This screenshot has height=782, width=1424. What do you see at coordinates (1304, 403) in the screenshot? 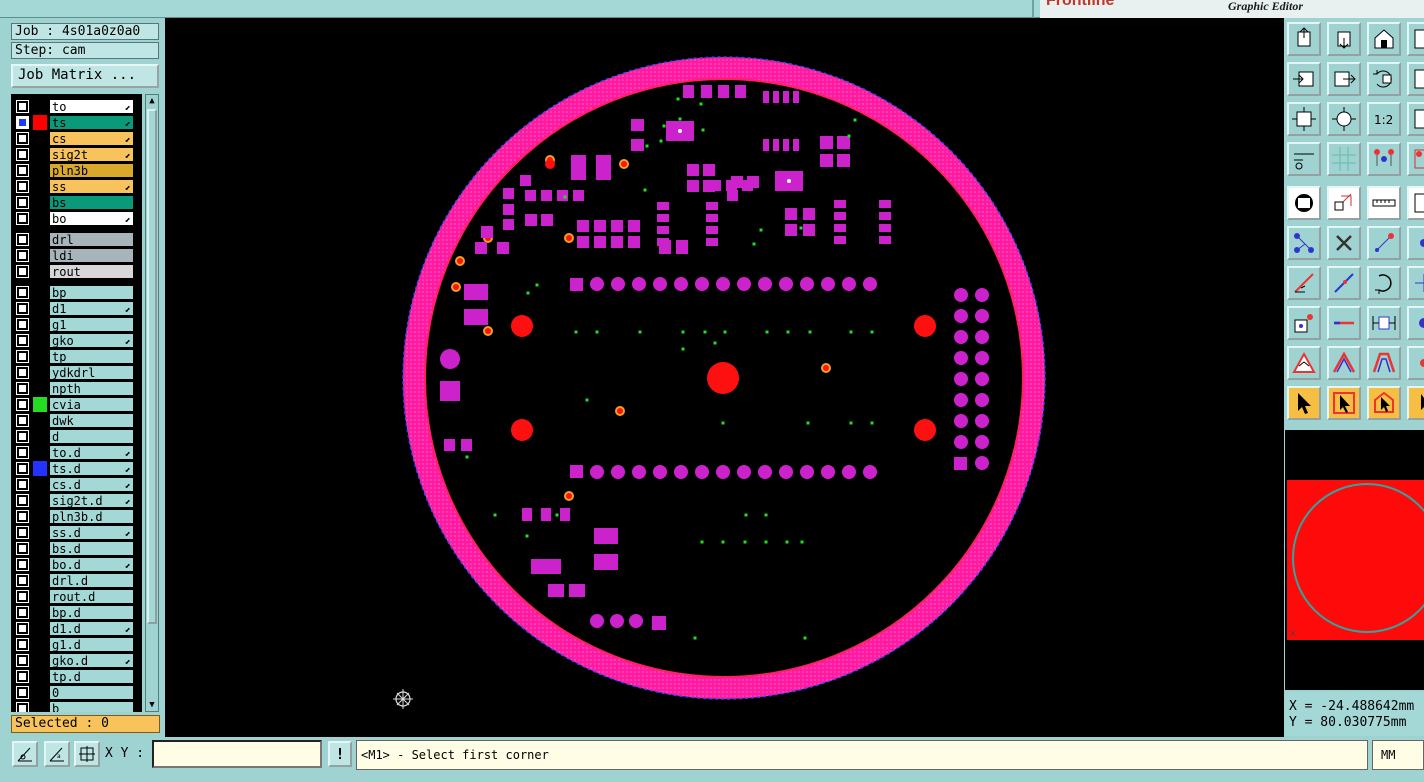
I see `pointer-button` at bounding box center [1304, 403].